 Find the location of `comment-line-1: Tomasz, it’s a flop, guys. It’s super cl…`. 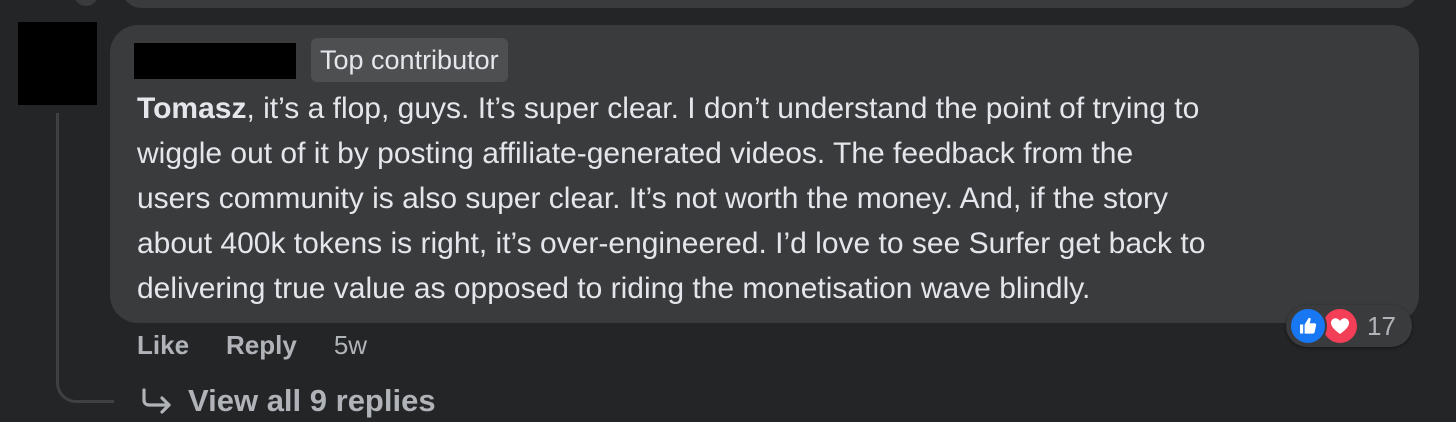

comment-line-1: Tomasz, it’s a flop, guys. It’s super cl… is located at coordinates (668, 108).